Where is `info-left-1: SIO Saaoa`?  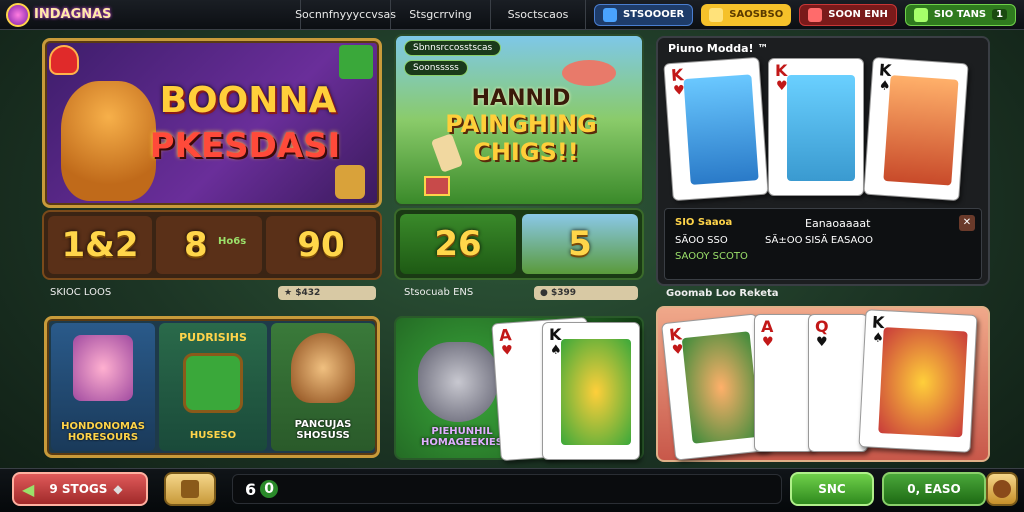 info-left-1: SIO Saaoa is located at coordinates (704, 222).